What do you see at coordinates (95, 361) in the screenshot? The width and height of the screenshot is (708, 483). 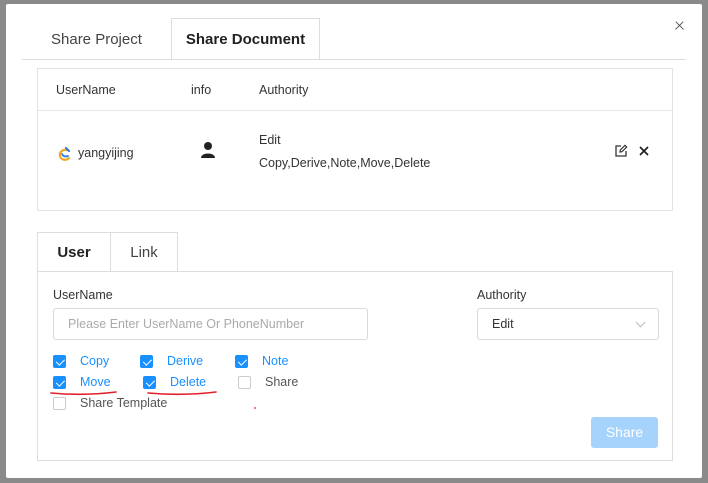 I see `checkbox-label: Copy` at bounding box center [95, 361].